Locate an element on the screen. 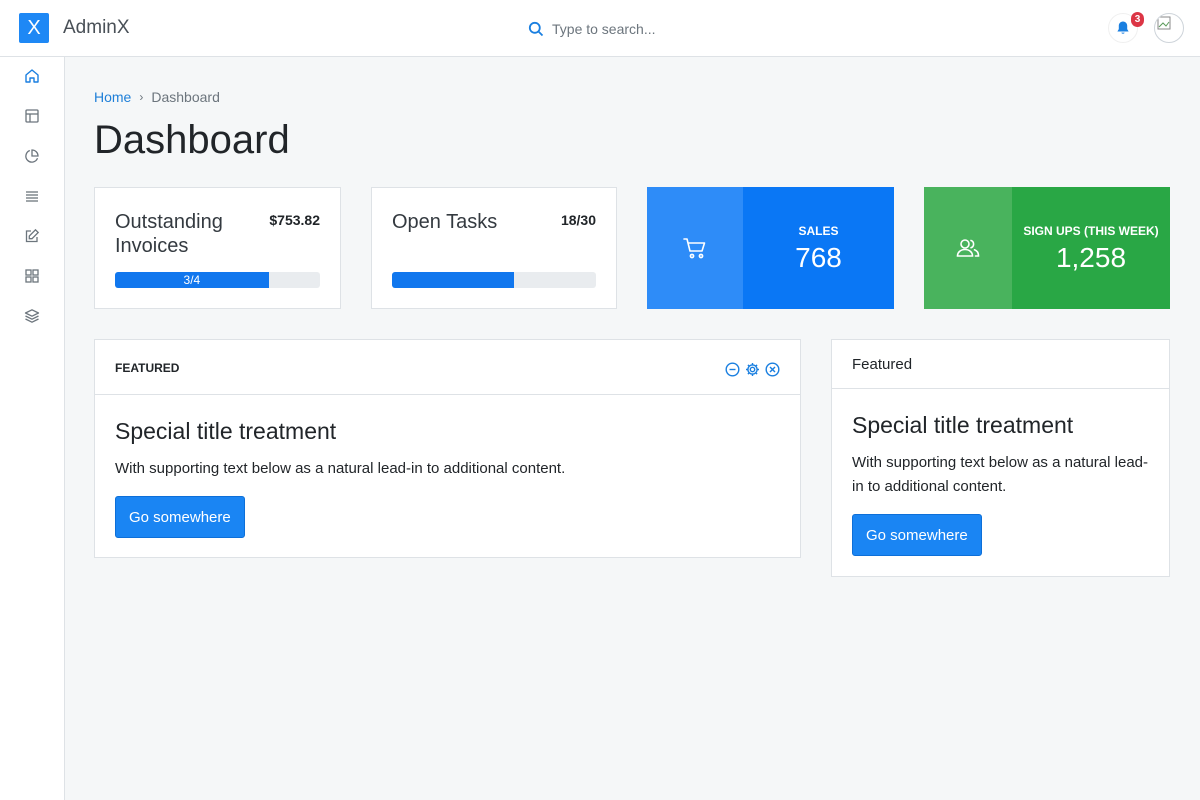  sidebar is located at coordinates (32, 428).